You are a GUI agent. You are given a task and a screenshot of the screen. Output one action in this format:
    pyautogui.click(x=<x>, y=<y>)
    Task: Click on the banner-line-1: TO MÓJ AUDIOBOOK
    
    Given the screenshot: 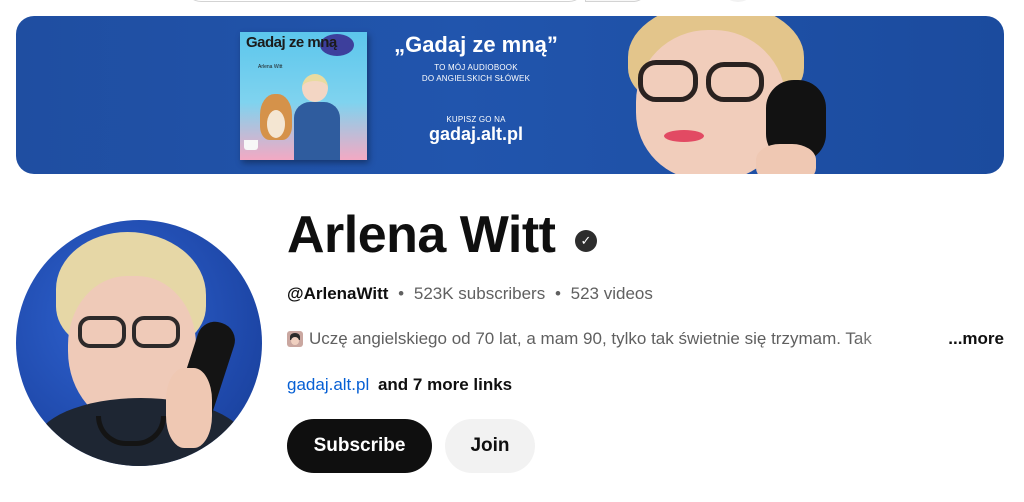 What is the action you would take?
    pyautogui.click(x=476, y=67)
    